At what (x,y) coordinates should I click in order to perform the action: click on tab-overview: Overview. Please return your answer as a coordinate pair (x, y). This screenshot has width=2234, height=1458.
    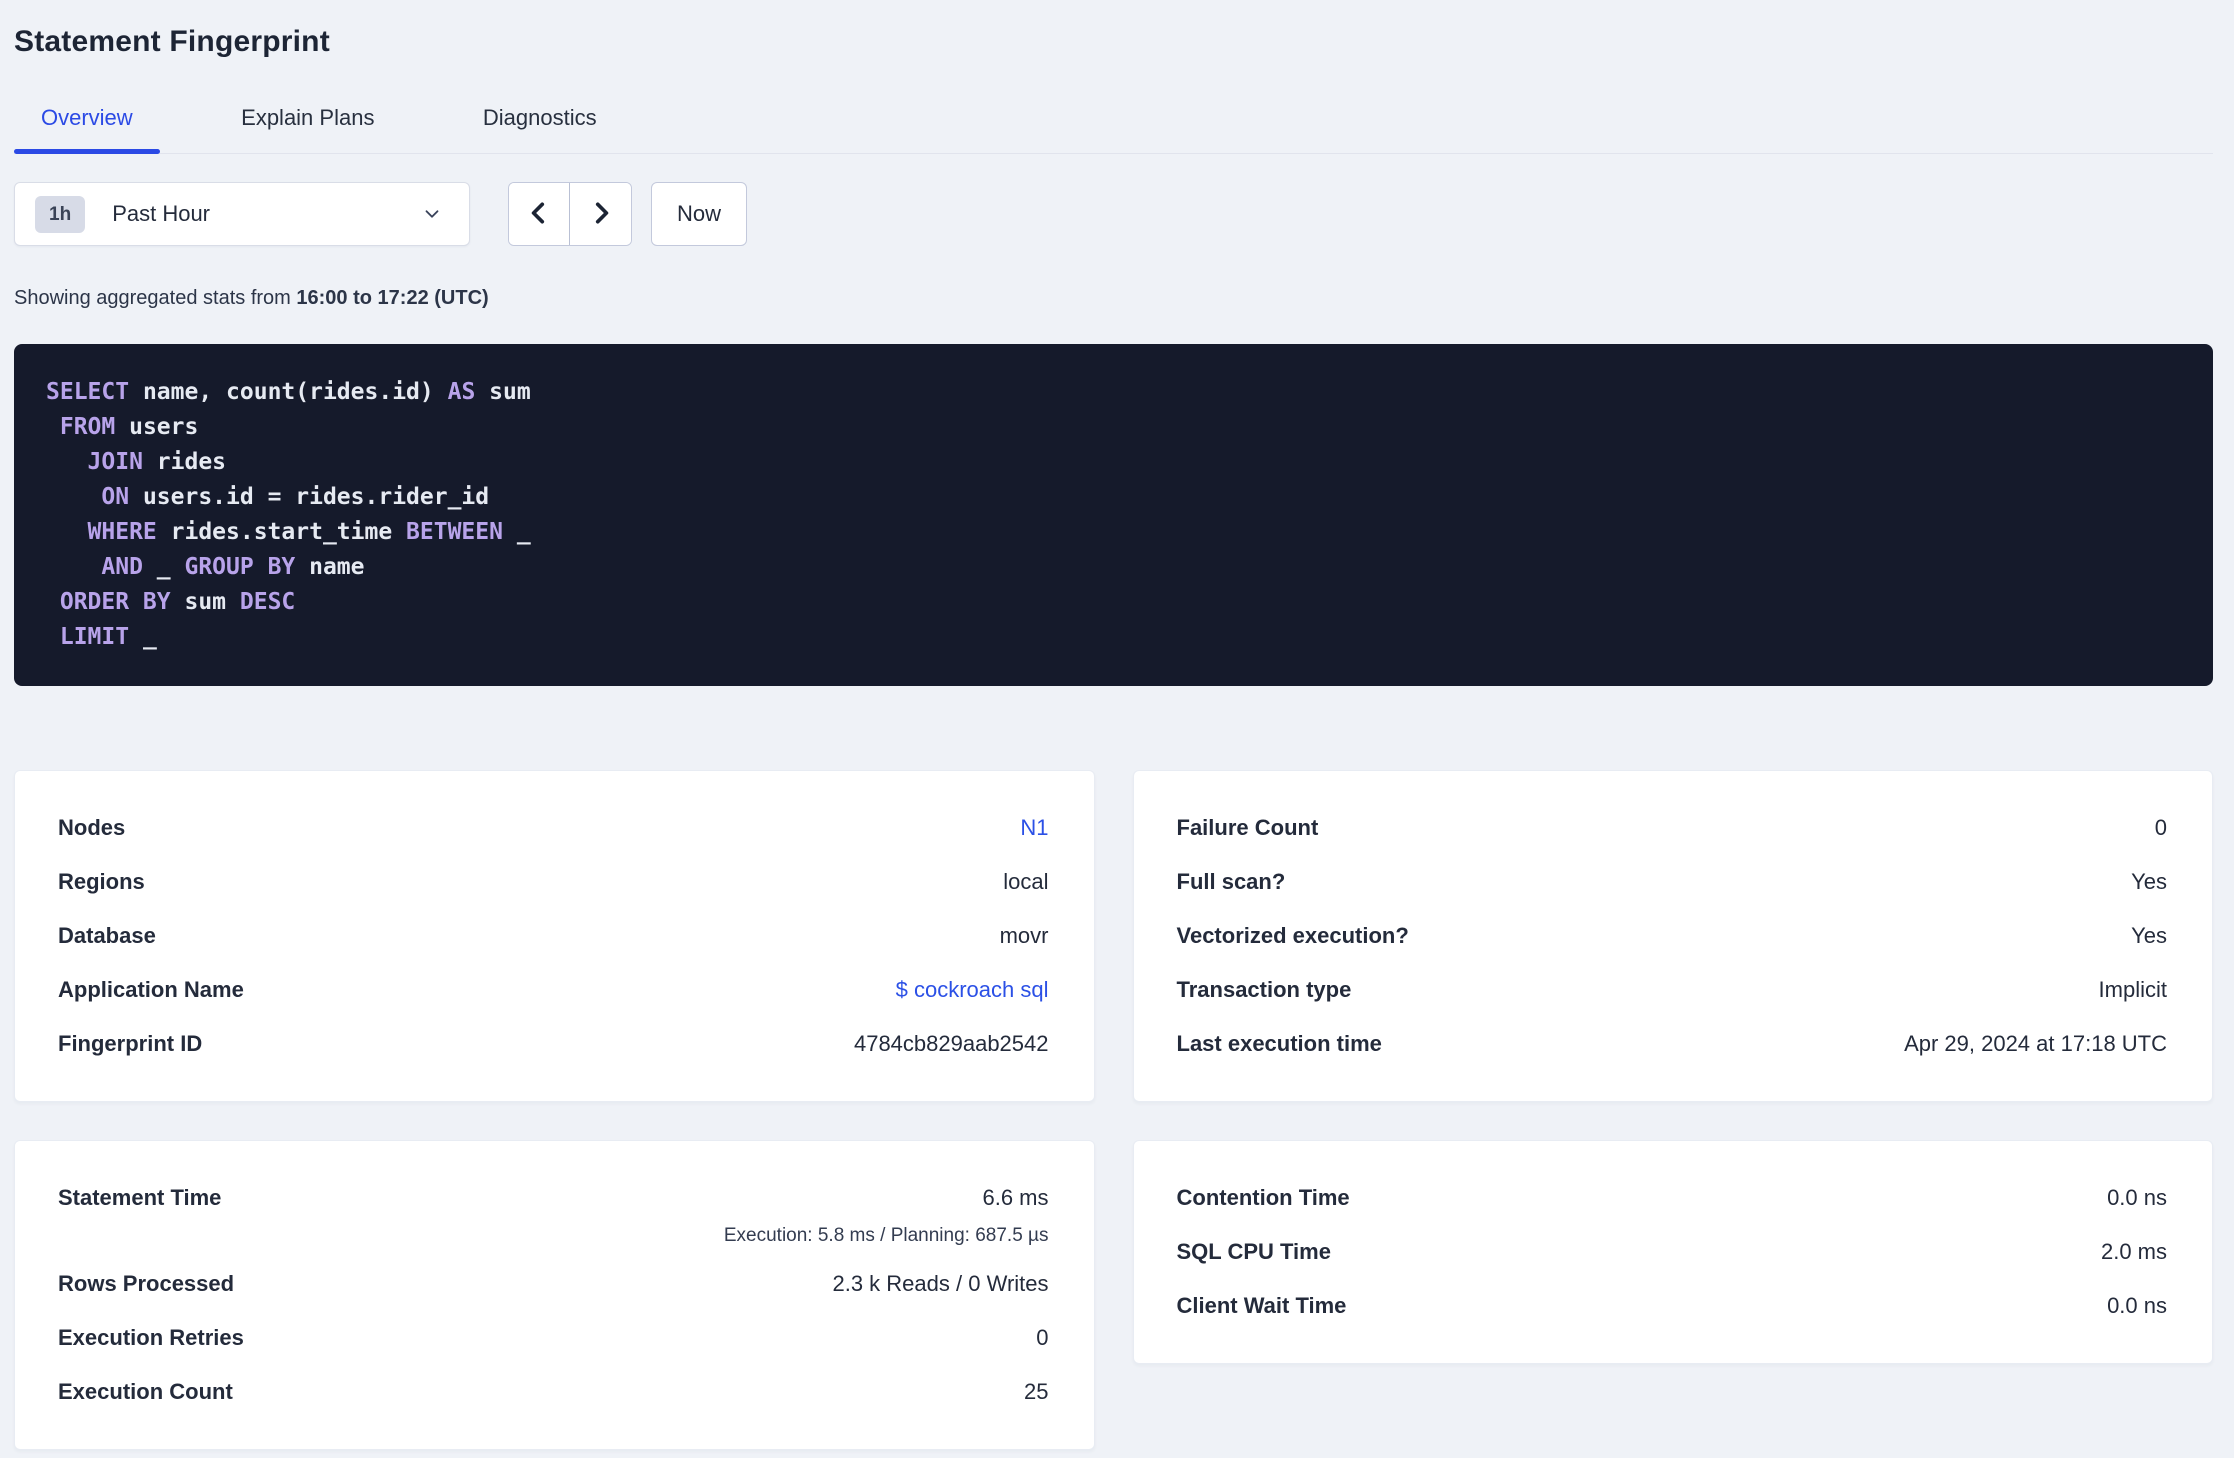
    Looking at the image, I should click on (87, 129).